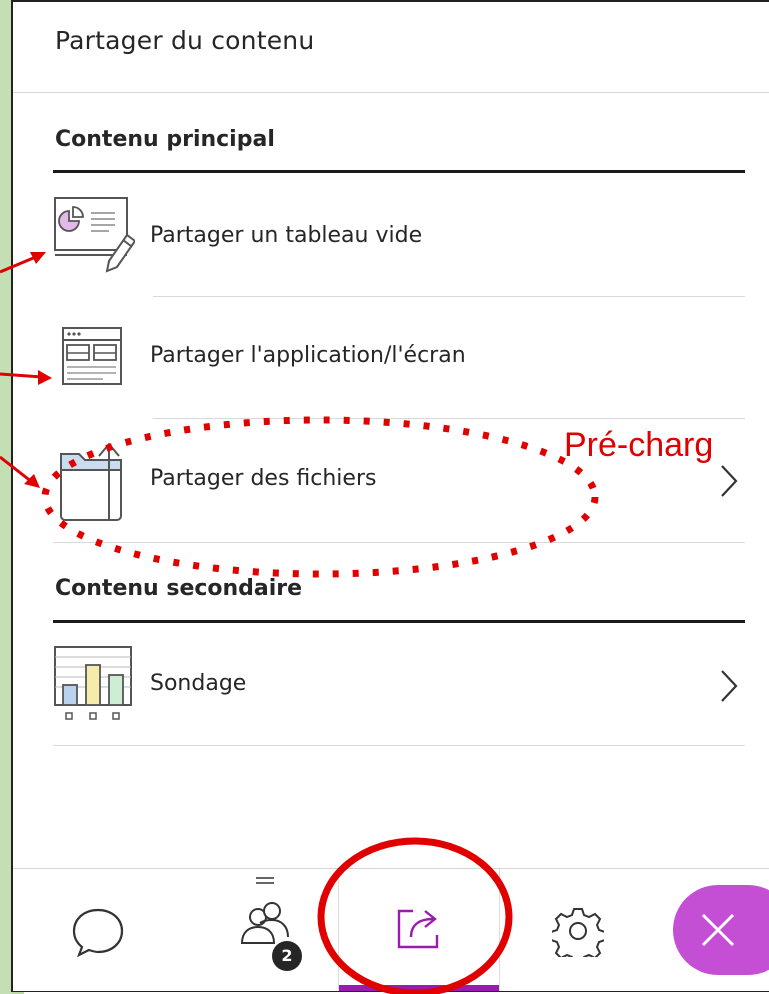 This screenshot has width=769, height=994. I want to click on title-divider, so click(391, 92).